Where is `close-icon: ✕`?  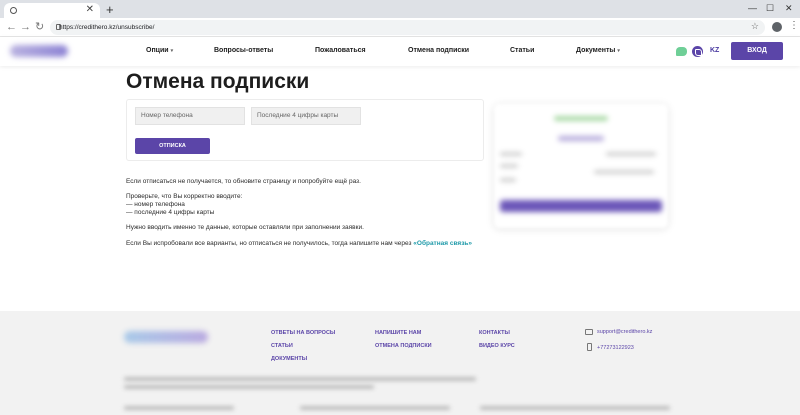
close-icon: ✕ is located at coordinates (90, 10).